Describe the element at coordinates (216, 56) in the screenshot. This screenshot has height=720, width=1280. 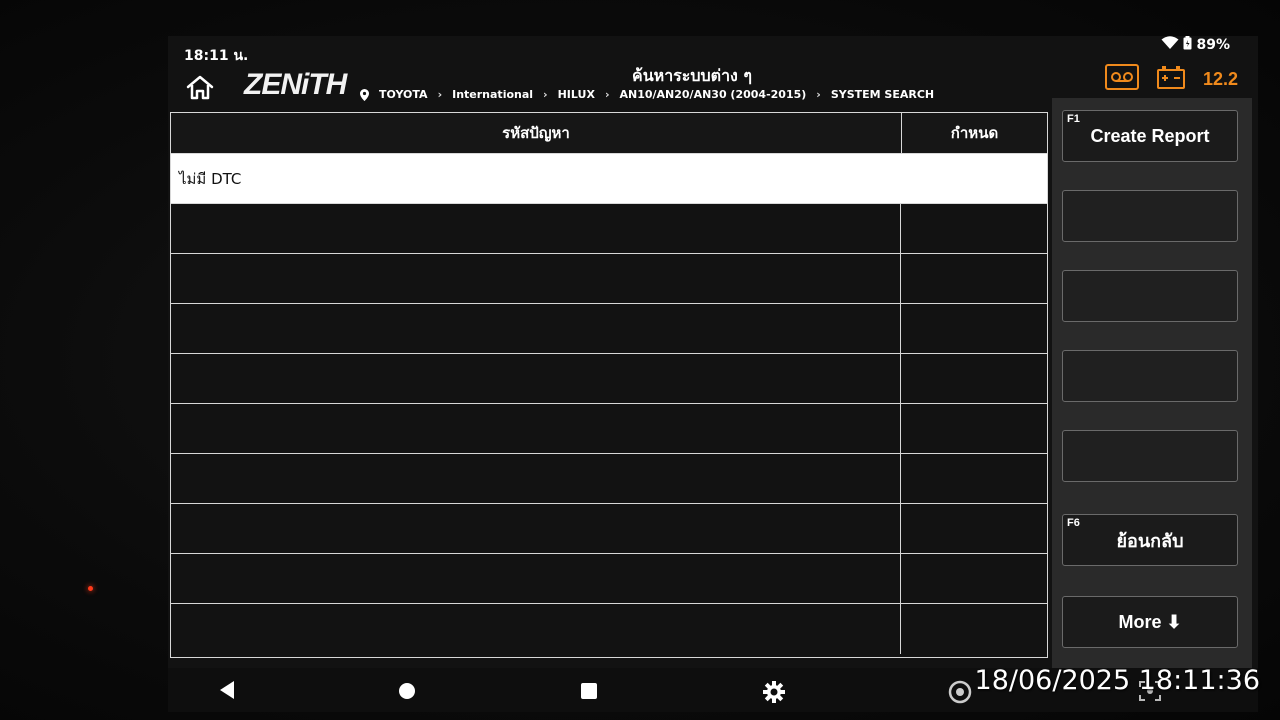
I see `status-time: 18:11 น.` at that location.